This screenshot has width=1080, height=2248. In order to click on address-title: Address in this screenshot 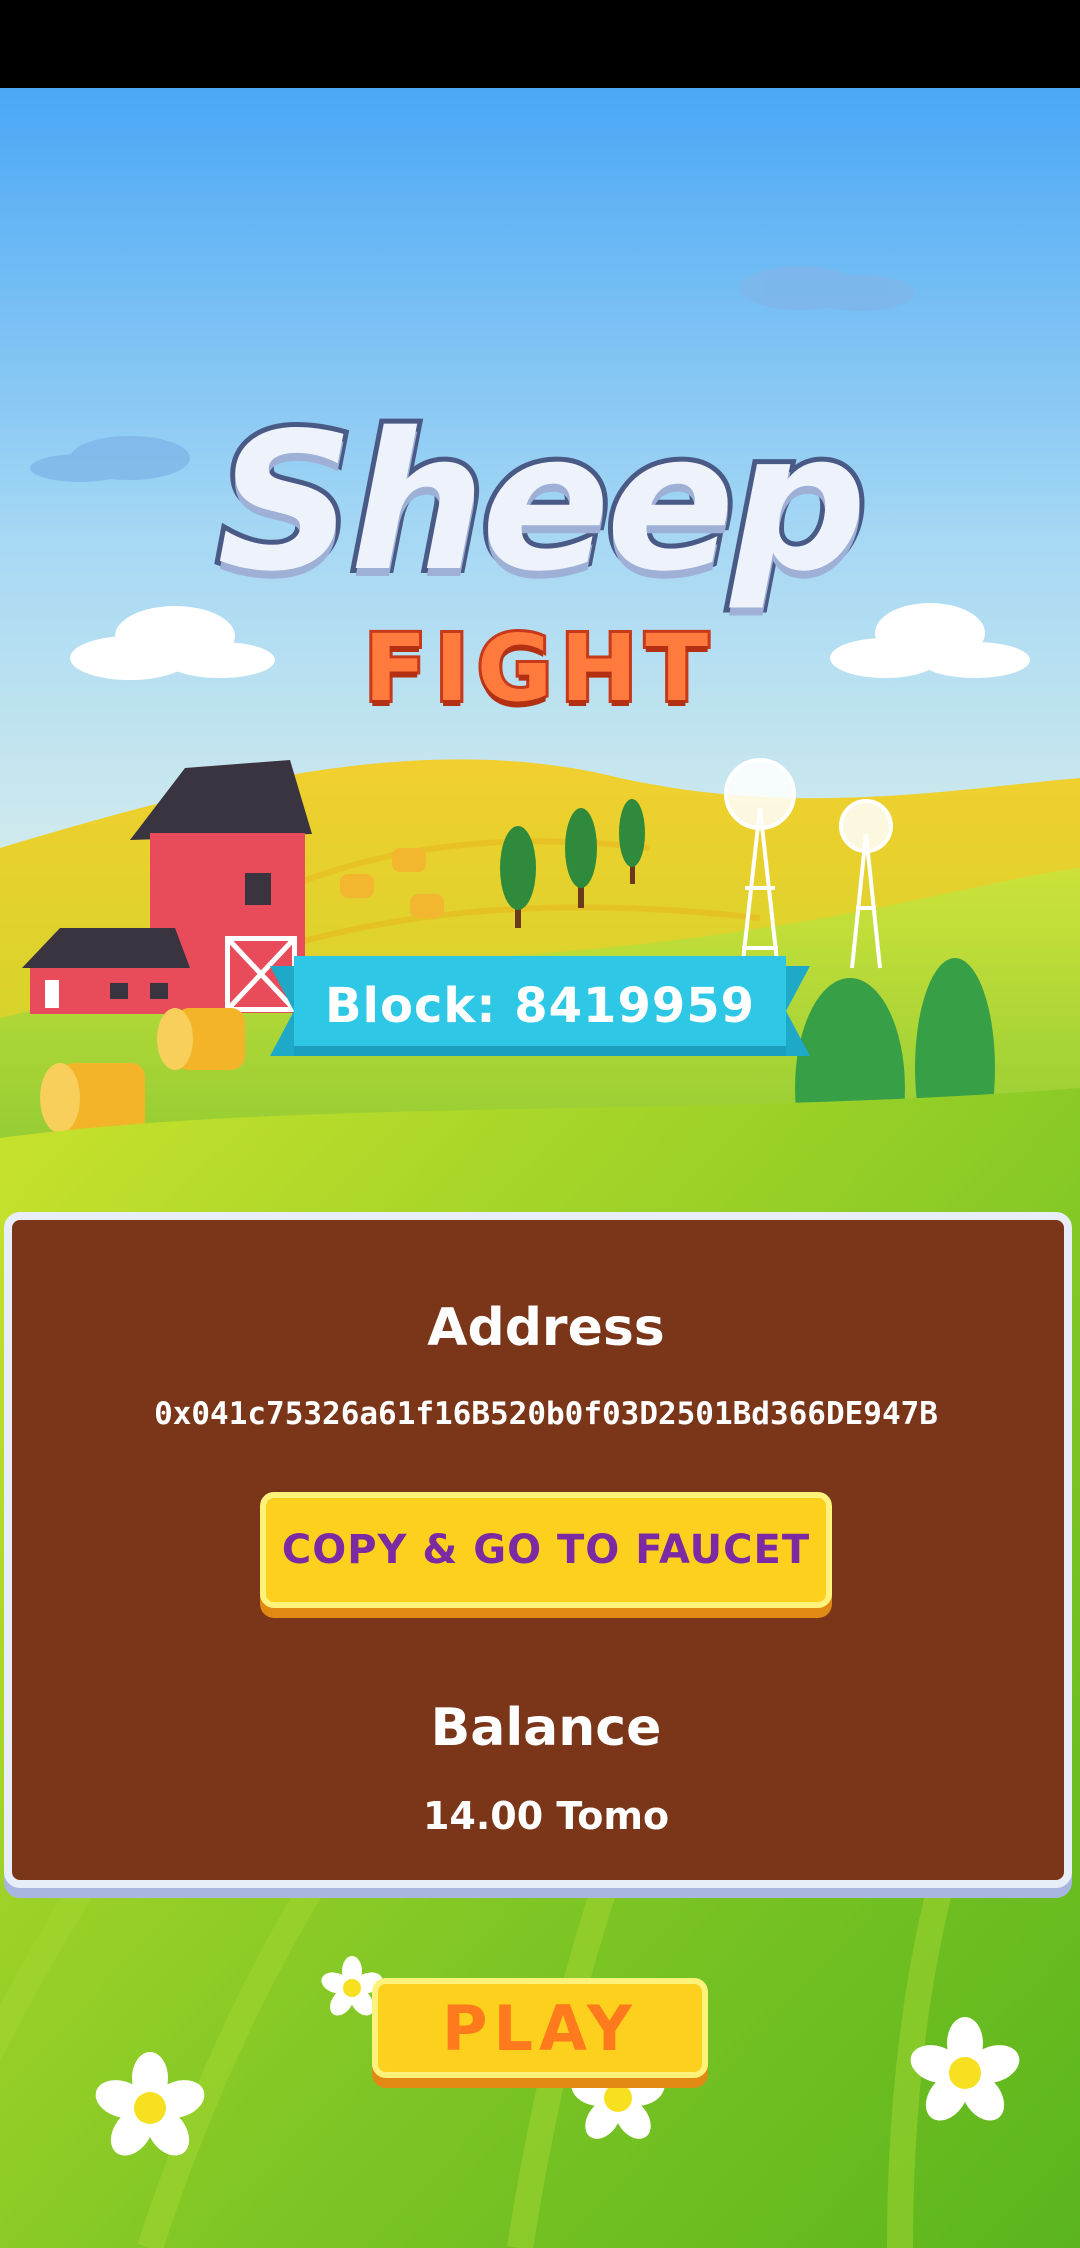, I will do `click(546, 1328)`.